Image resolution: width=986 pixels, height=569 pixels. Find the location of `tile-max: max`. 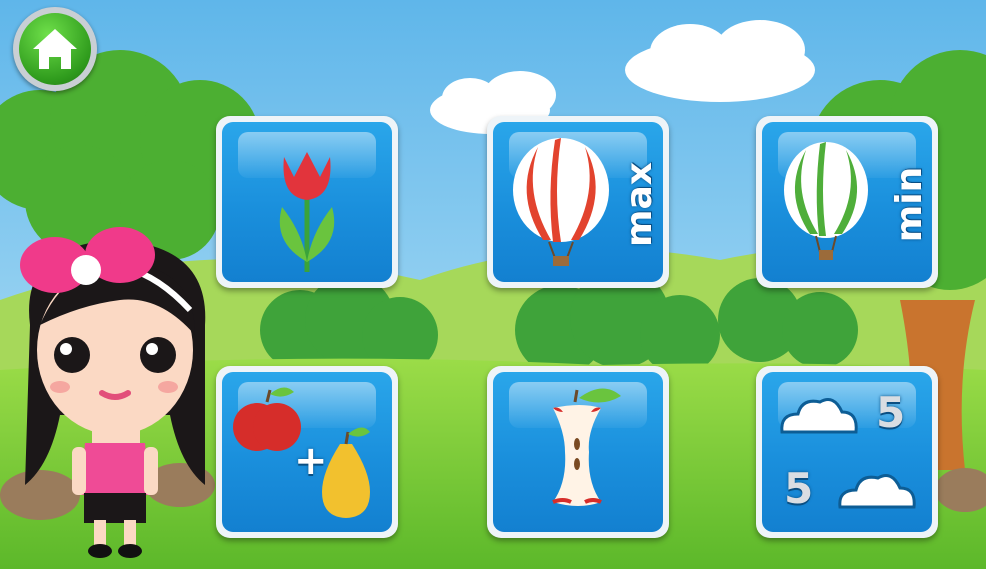

tile-max: max is located at coordinates (578, 202).